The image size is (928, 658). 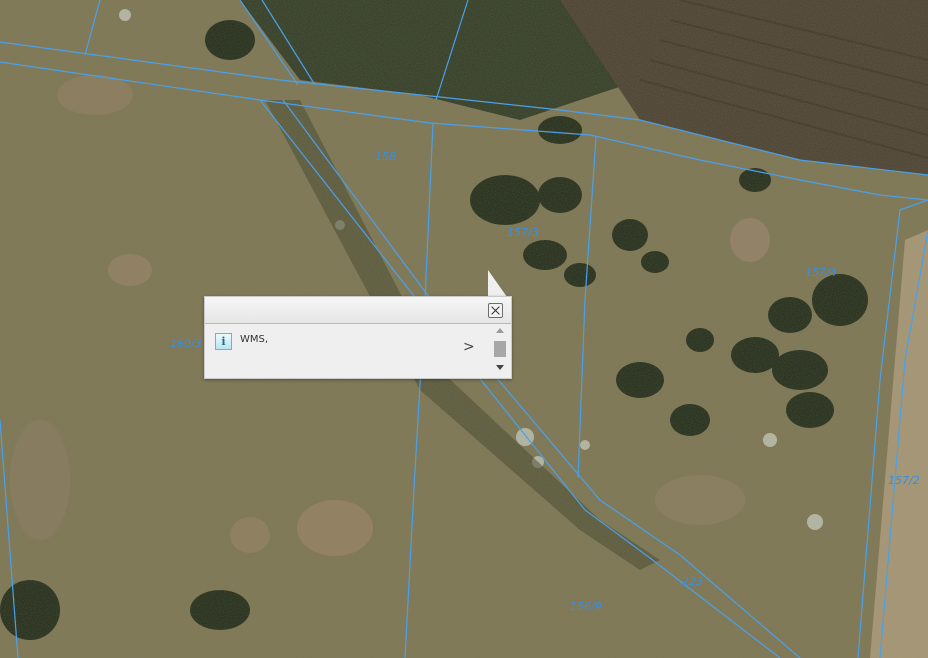 I want to click on identify-popup: i WMS, >, so click(x=358, y=337).